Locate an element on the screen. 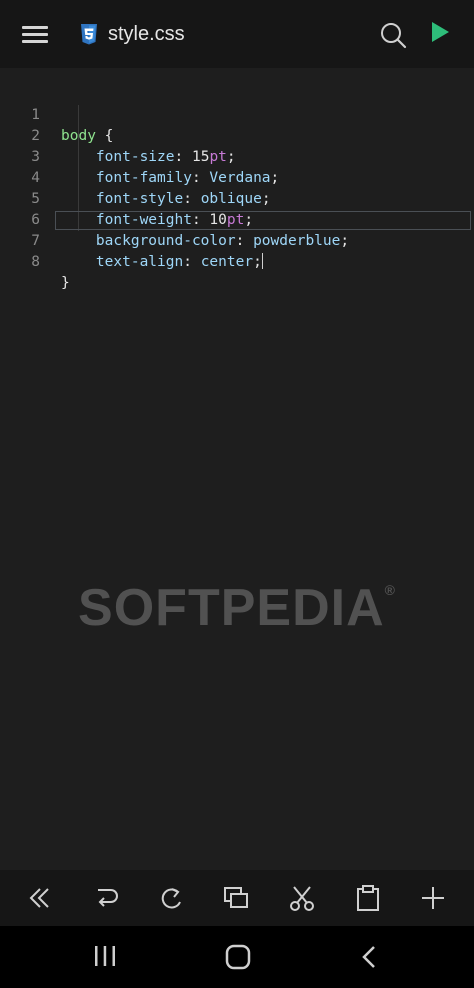 The width and height of the screenshot is (474, 988). code-line: 2 font-size: 15pt; is located at coordinates (237, 135).